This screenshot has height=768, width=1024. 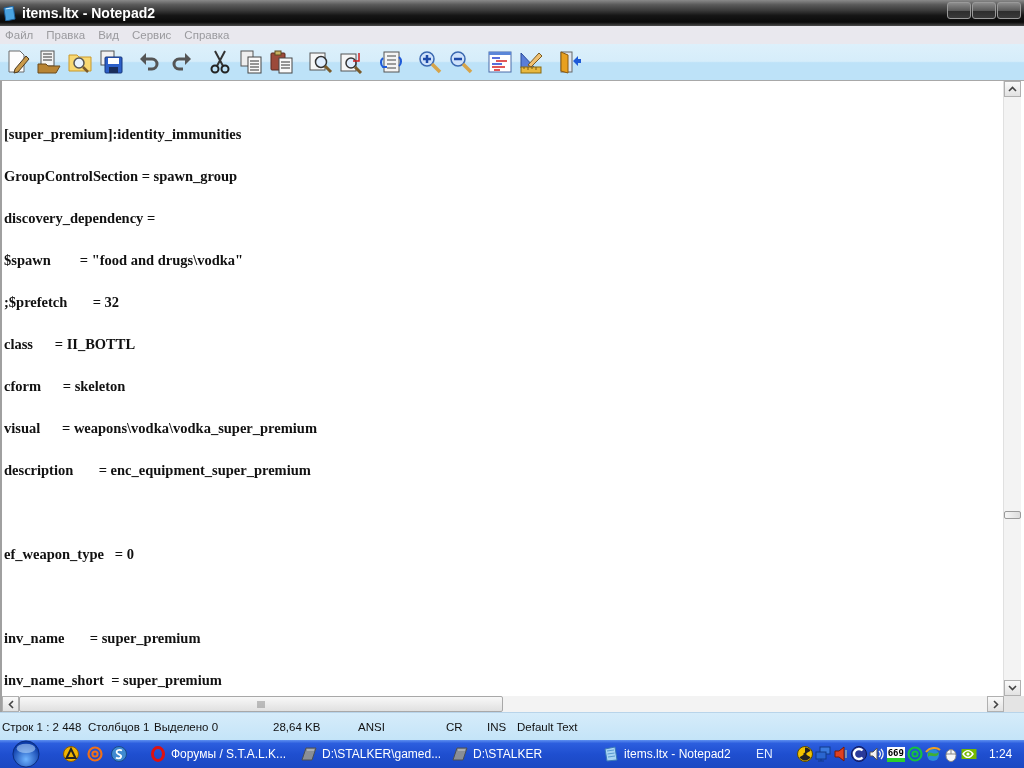 I want to click on status-text: INS, so click(x=497, y=726).